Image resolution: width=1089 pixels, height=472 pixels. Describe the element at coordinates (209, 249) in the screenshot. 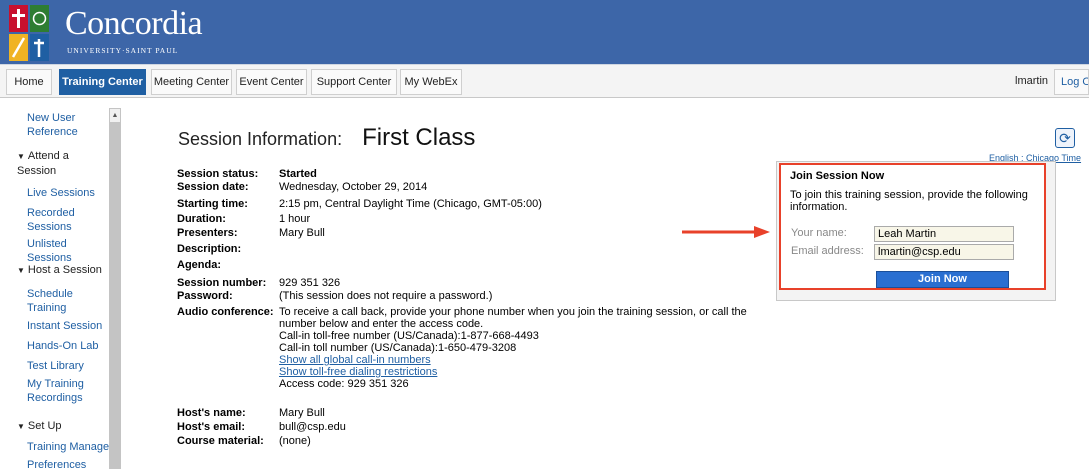

I see `field-label: Description:` at that location.